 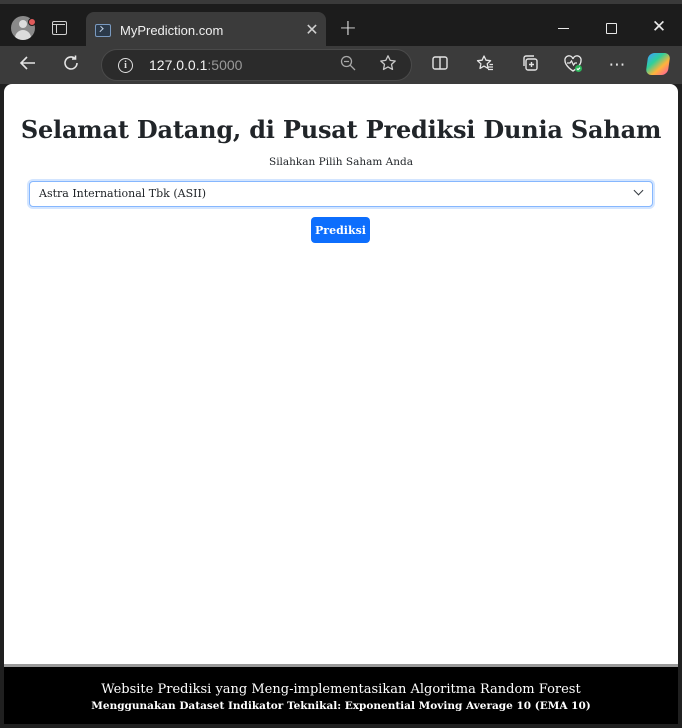 What do you see at coordinates (123, 193) in the screenshot?
I see `stock-select-value: Astra International Tbk (ASII)` at bounding box center [123, 193].